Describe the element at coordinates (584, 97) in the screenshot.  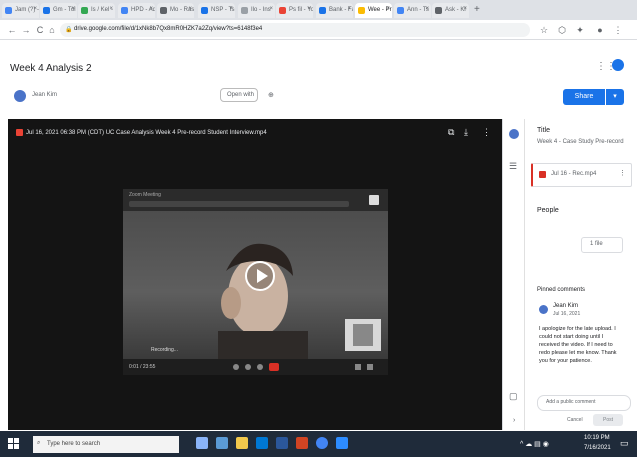
I see `share-button: Share` at that location.